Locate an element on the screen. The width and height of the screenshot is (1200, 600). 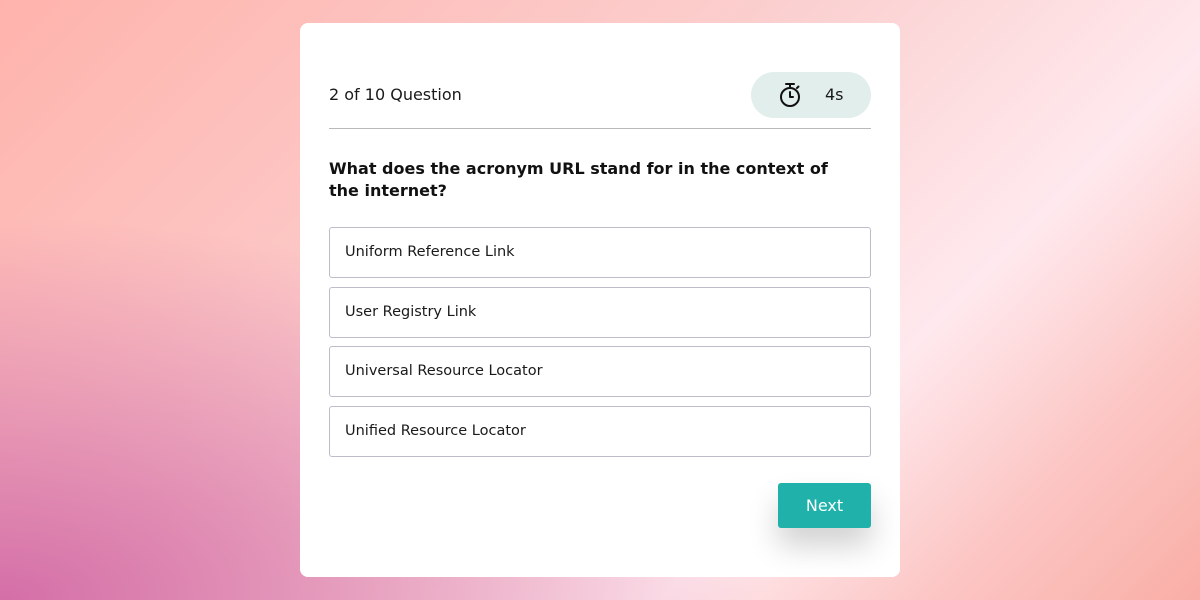
next-button: Next is located at coordinates (824, 505).